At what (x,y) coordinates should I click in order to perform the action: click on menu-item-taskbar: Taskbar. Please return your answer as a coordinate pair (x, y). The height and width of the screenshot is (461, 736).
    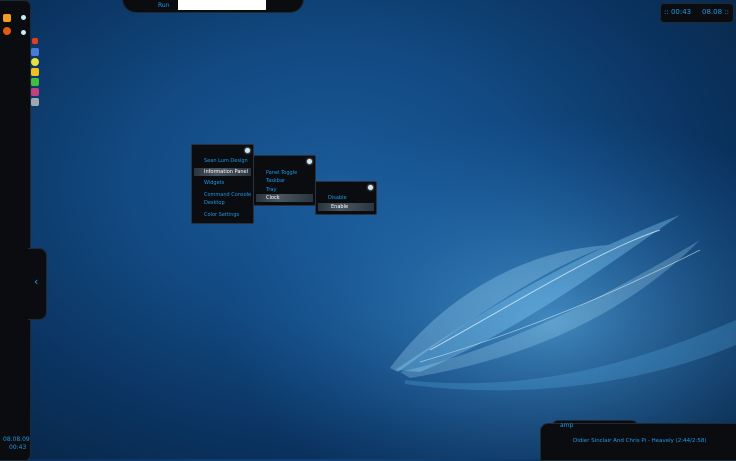
    Looking at the image, I should click on (275, 181).